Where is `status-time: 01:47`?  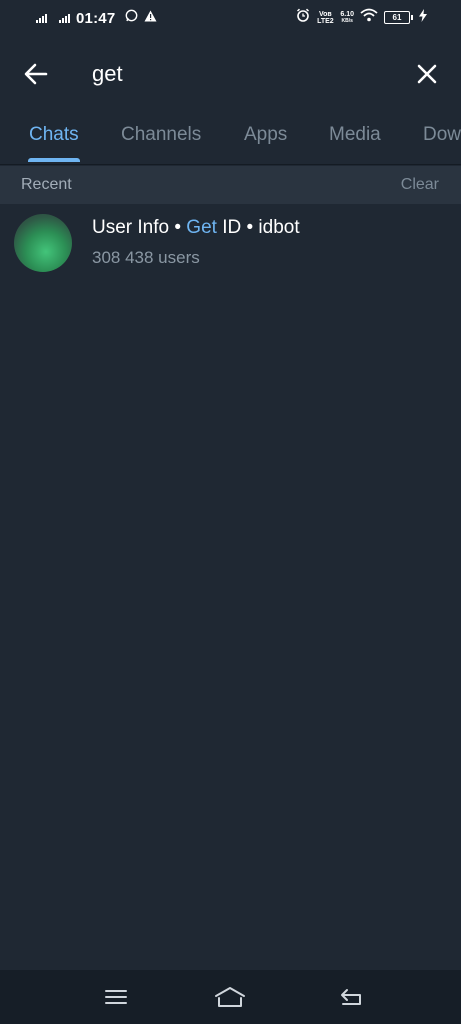
status-time: 01:47 is located at coordinates (96, 18).